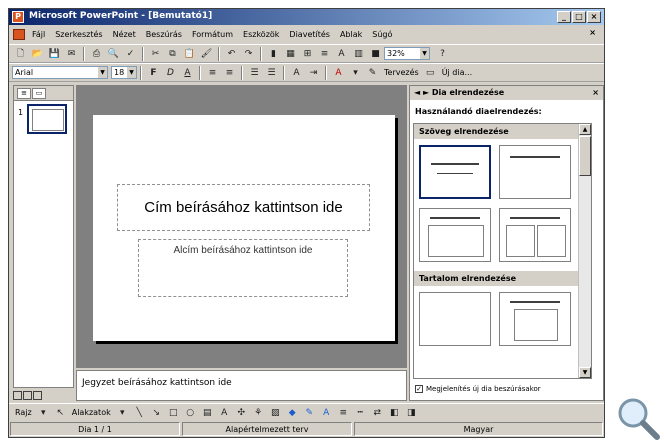  I want to click on layout-content, so click(535, 319).